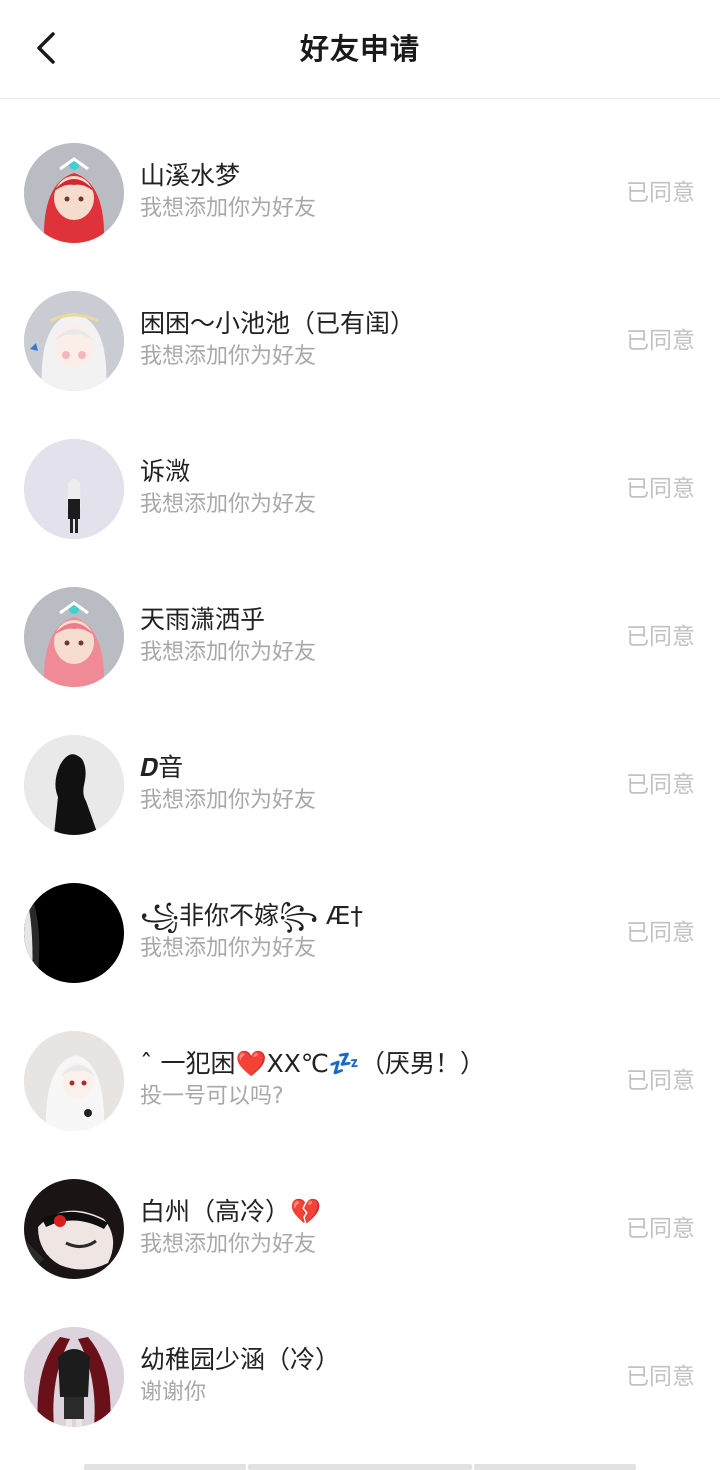  I want to click on request-info: 幼稚园少涵（冷） 谢谢你, so click(365, 1375).